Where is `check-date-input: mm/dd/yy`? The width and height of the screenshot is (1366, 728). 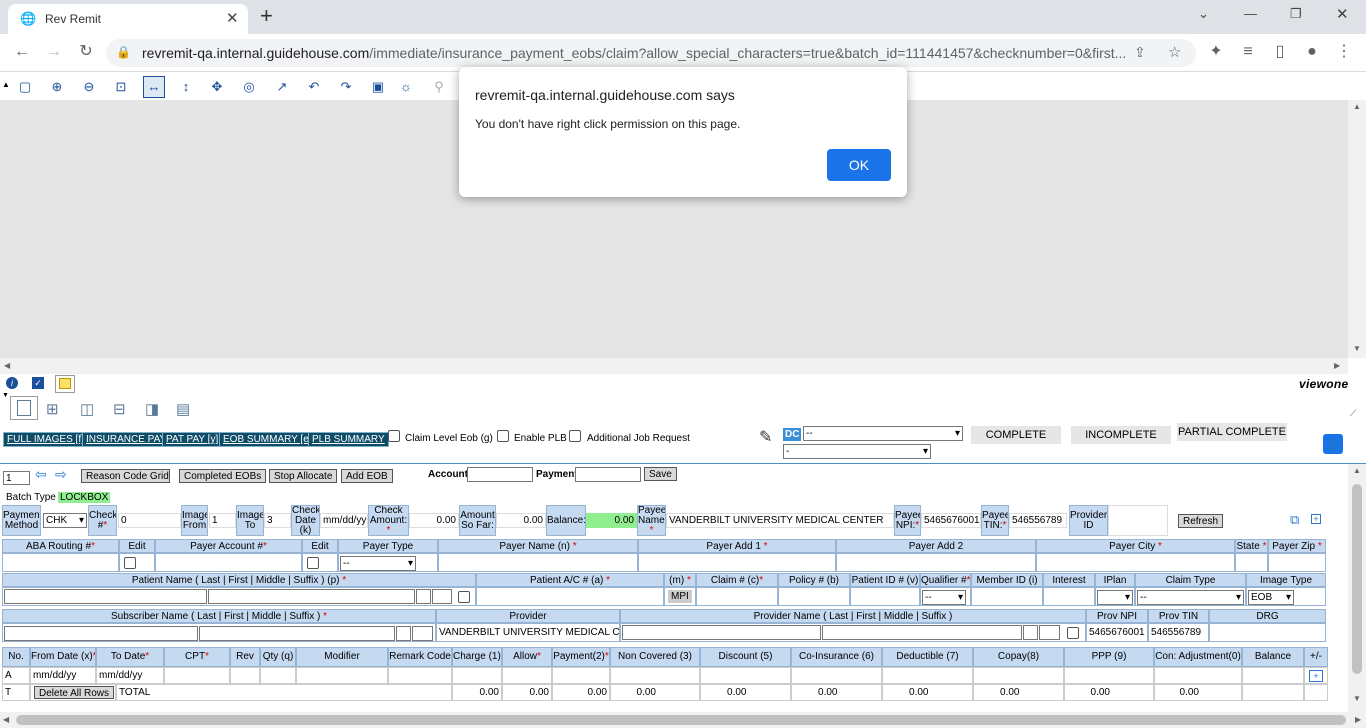 check-date-input: mm/dd/yy is located at coordinates (344, 520).